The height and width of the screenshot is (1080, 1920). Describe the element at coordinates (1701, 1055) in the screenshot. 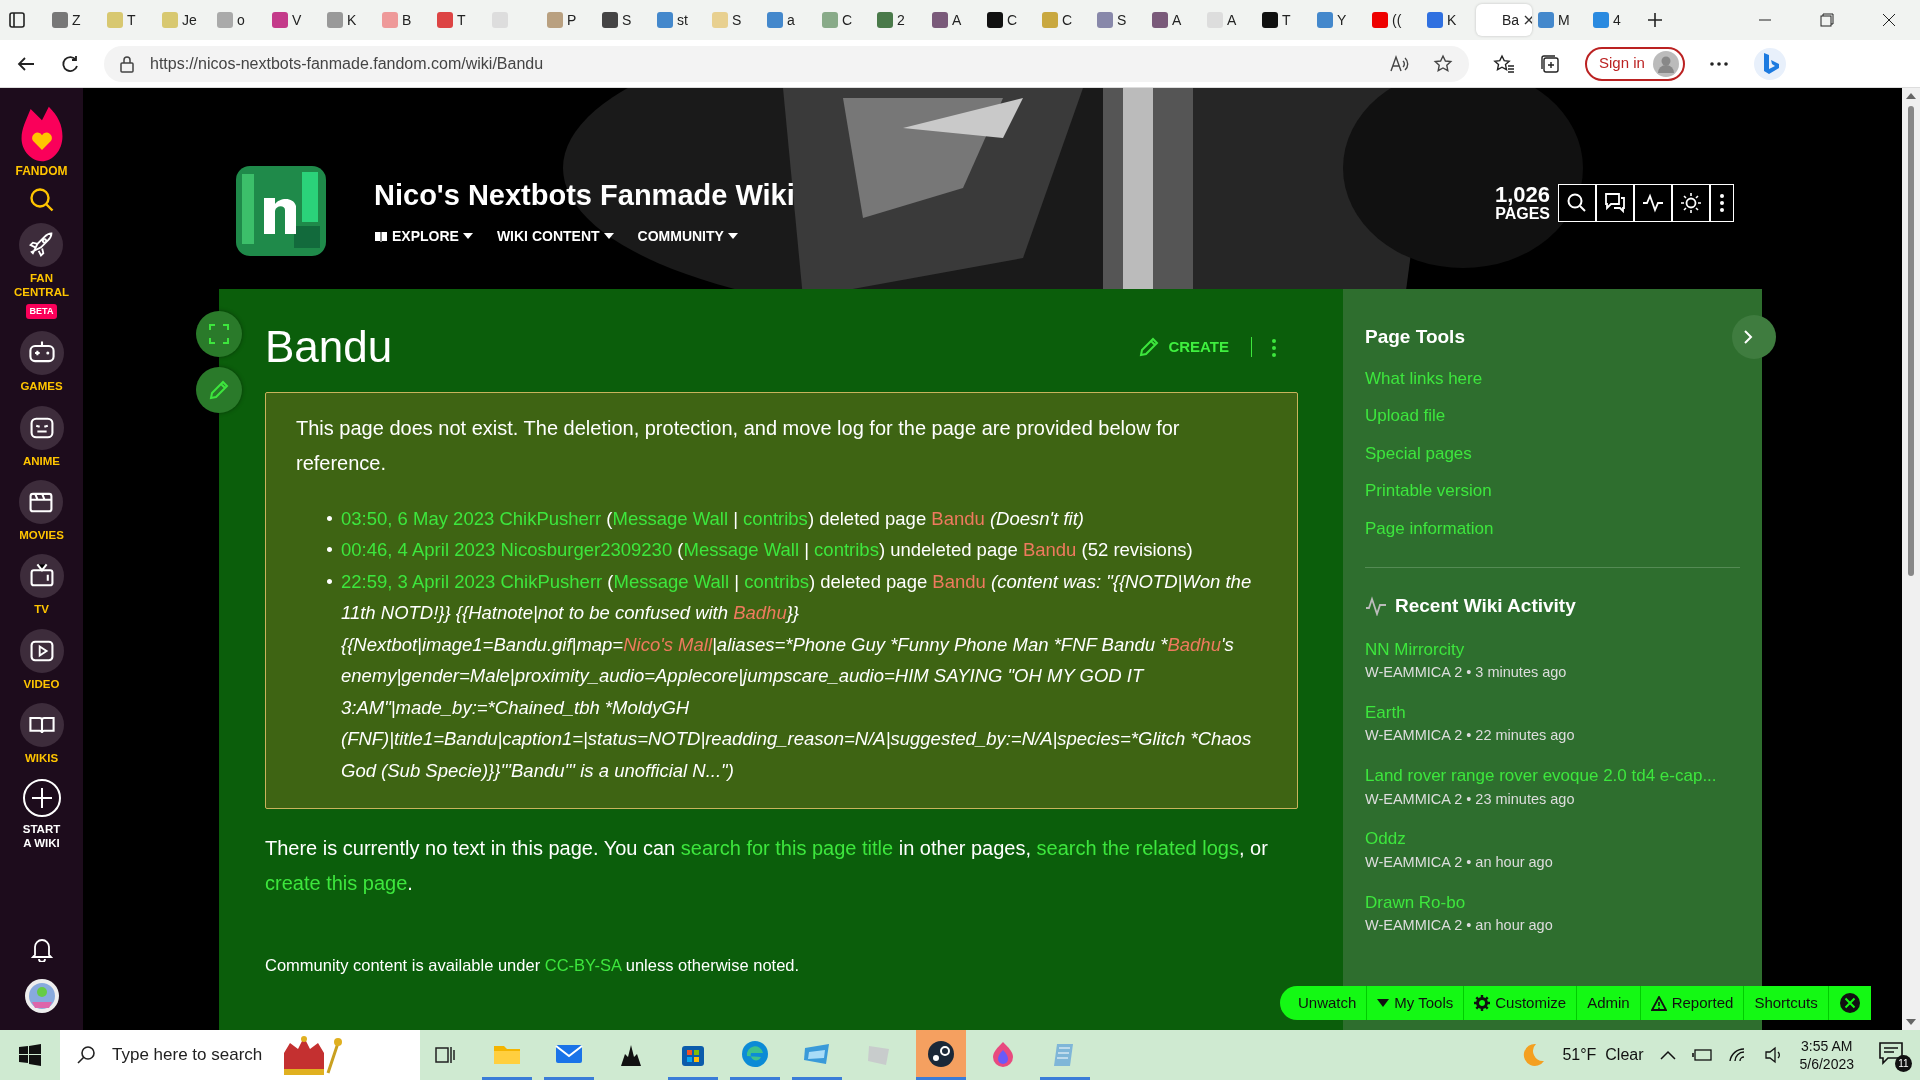

I see `battery-icon` at that location.